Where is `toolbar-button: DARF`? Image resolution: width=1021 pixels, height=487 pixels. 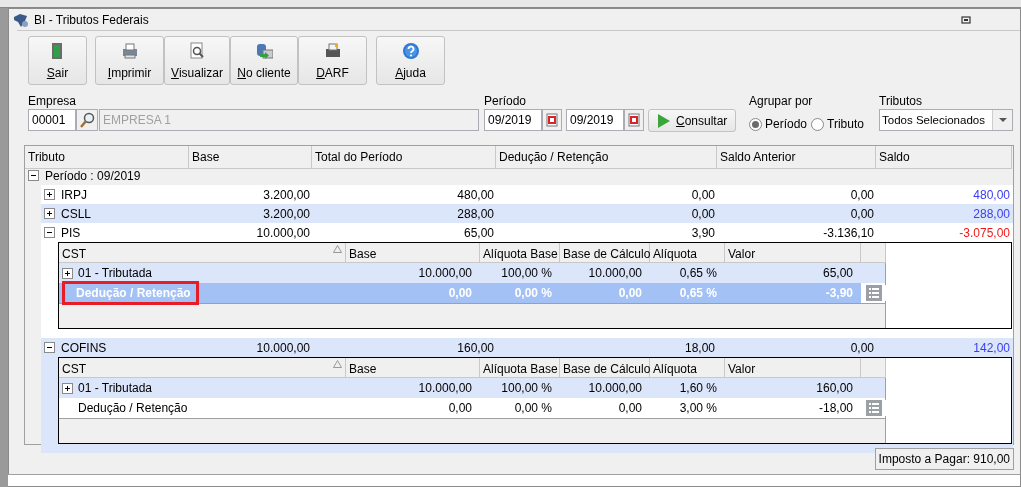
toolbar-button: DARF is located at coordinates (332, 60).